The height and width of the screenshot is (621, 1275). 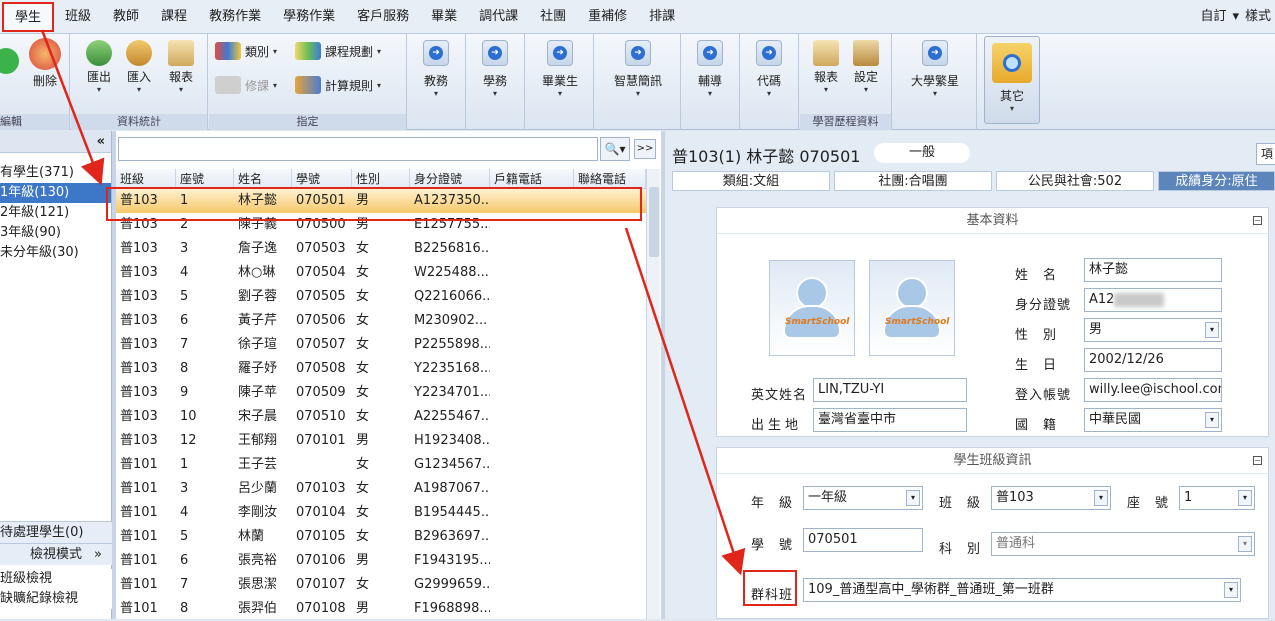 What do you see at coordinates (863, 540) in the screenshot?
I see `student-id-field: 070501` at bounding box center [863, 540].